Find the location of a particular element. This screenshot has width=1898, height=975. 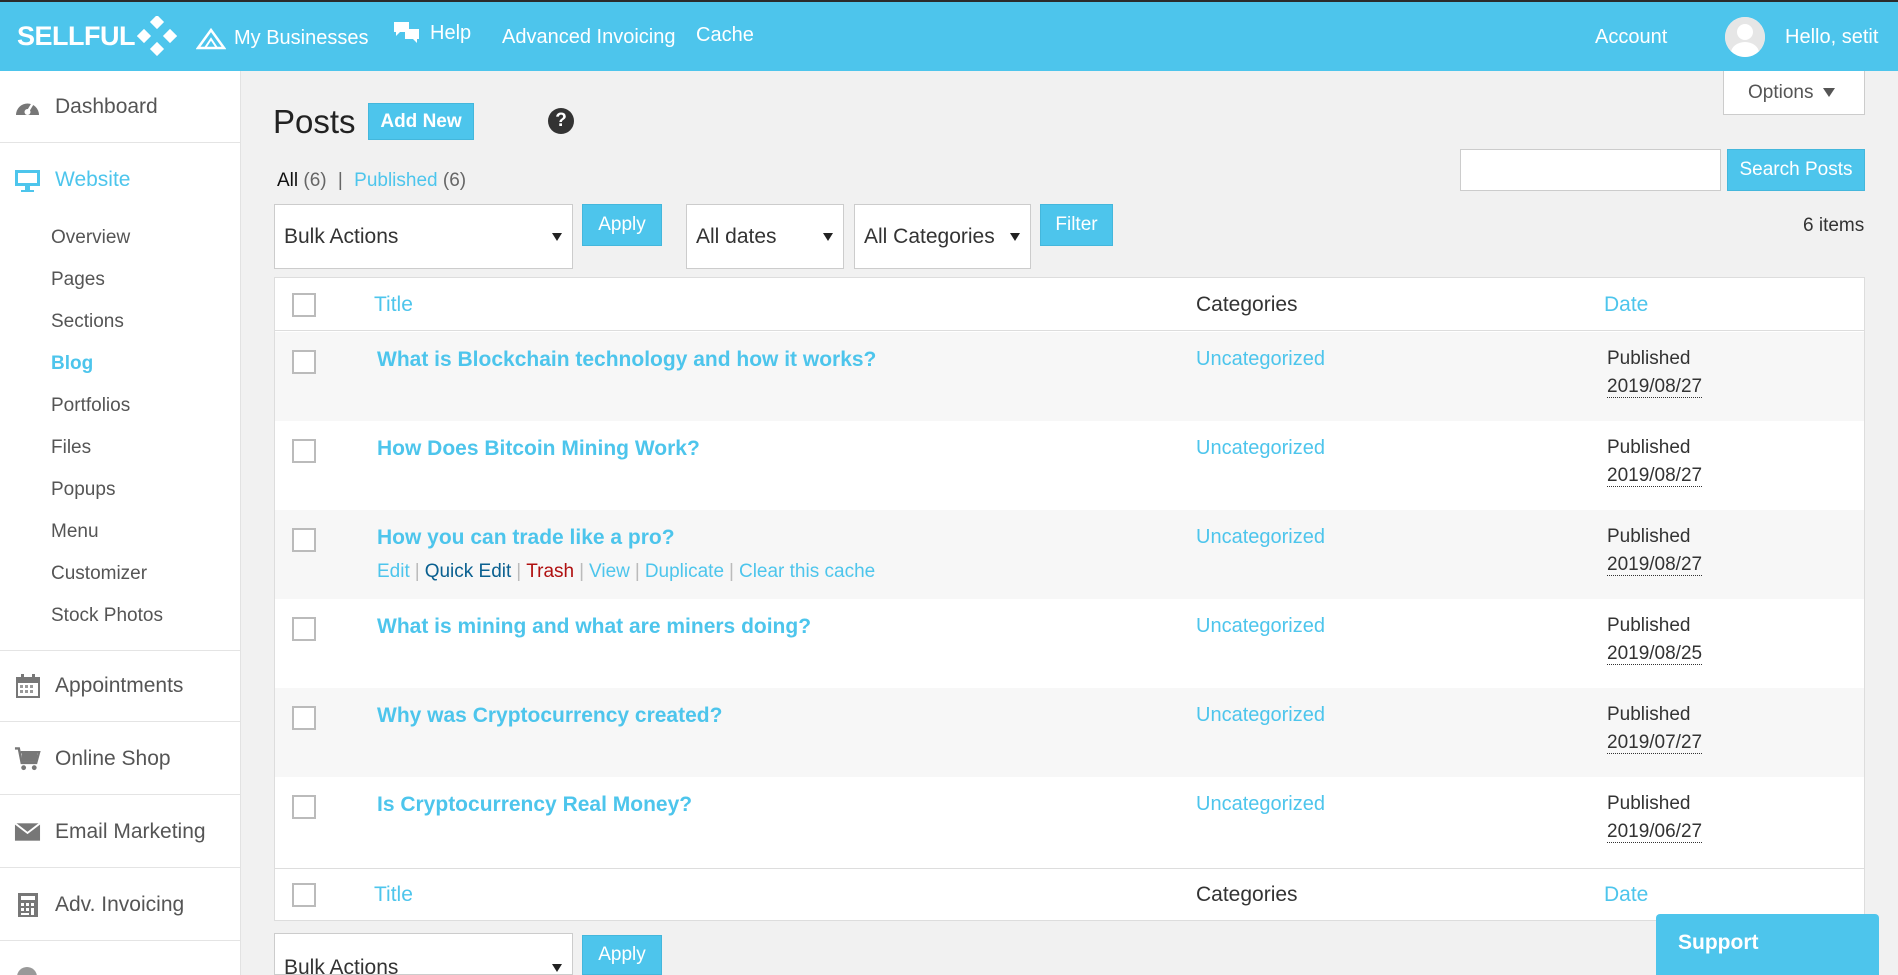

sidebar-subitem-customizer: Customizer is located at coordinates (99, 574).